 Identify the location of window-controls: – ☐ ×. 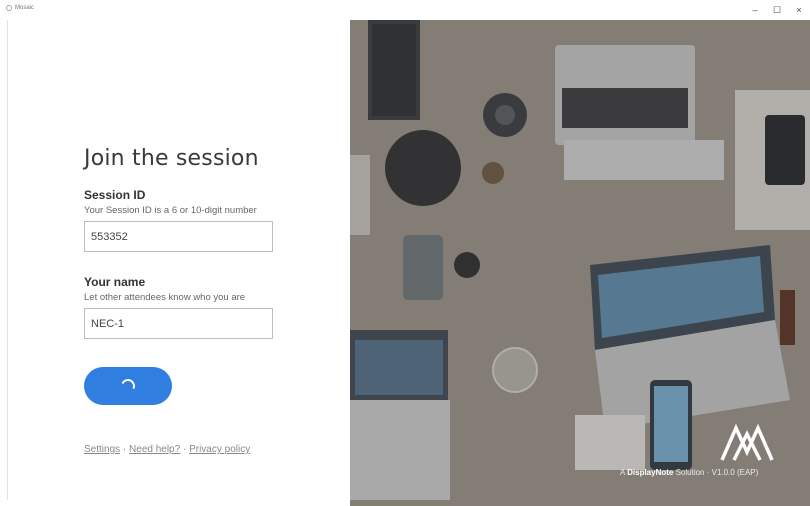
(777, 10).